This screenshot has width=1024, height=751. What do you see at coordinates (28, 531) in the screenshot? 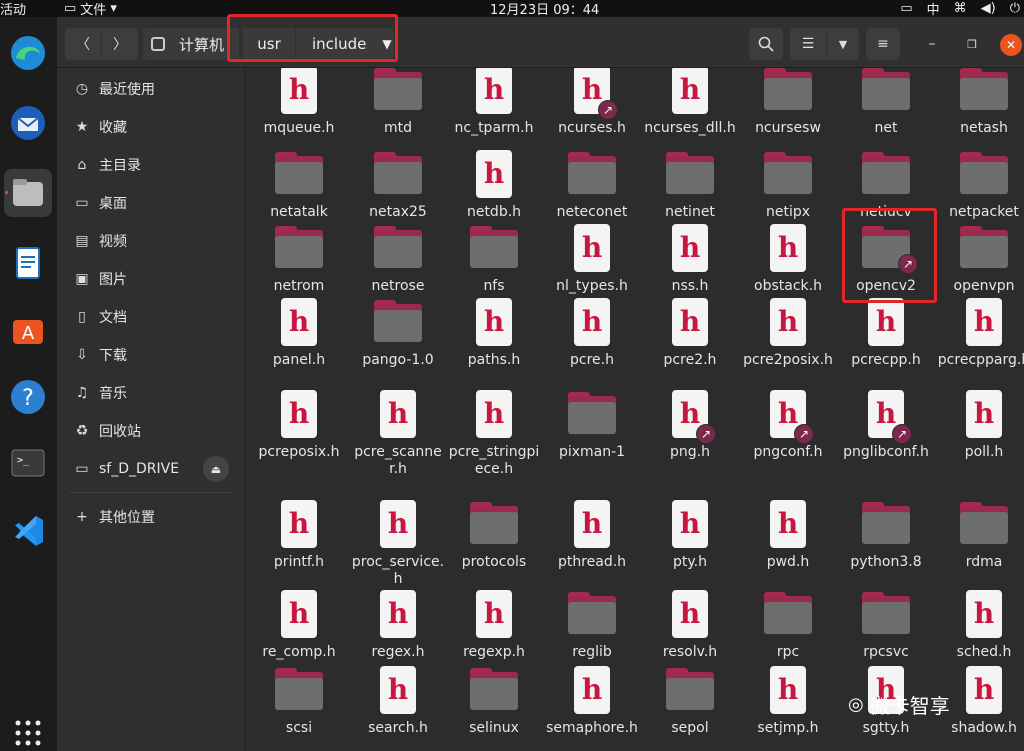
I see `vscode-icon` at bounding box center [28, 531].